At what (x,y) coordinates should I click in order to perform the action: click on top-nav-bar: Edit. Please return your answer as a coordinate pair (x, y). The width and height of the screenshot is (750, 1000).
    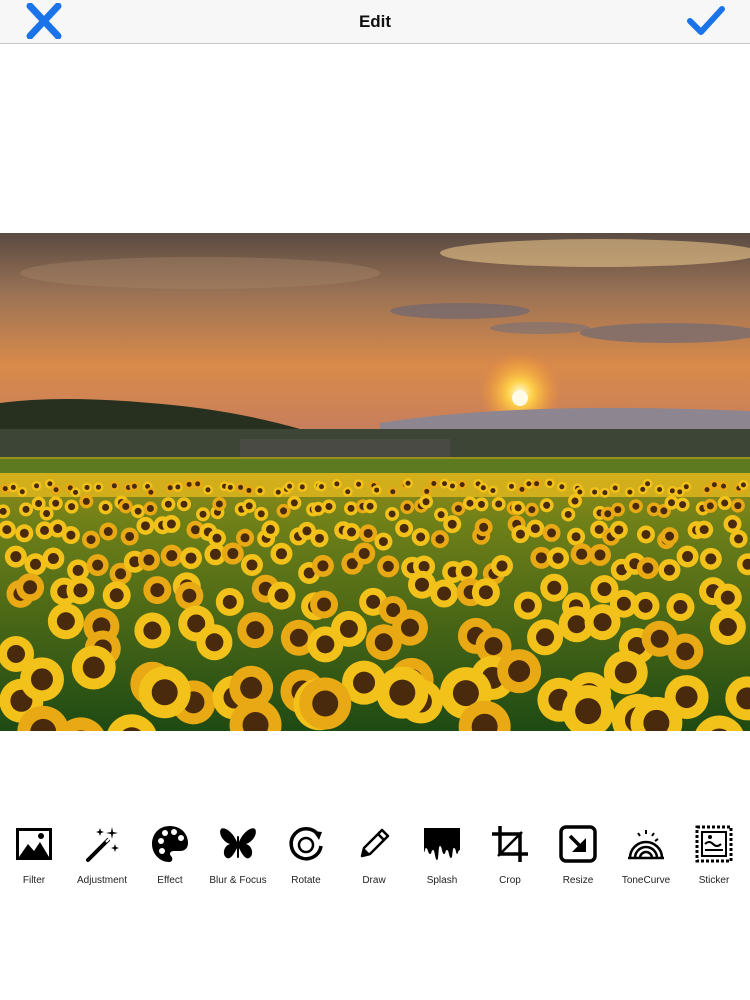
    Looking at the image, I should click on (375, 22).